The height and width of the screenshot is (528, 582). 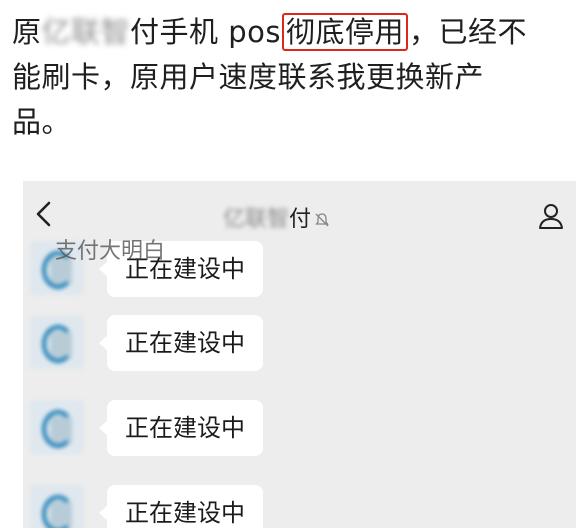 What do you see at coordinates (256, 219) in the screenshot?
I see `blurred-account-name: 亿联智` at bounding box center [256, 219].